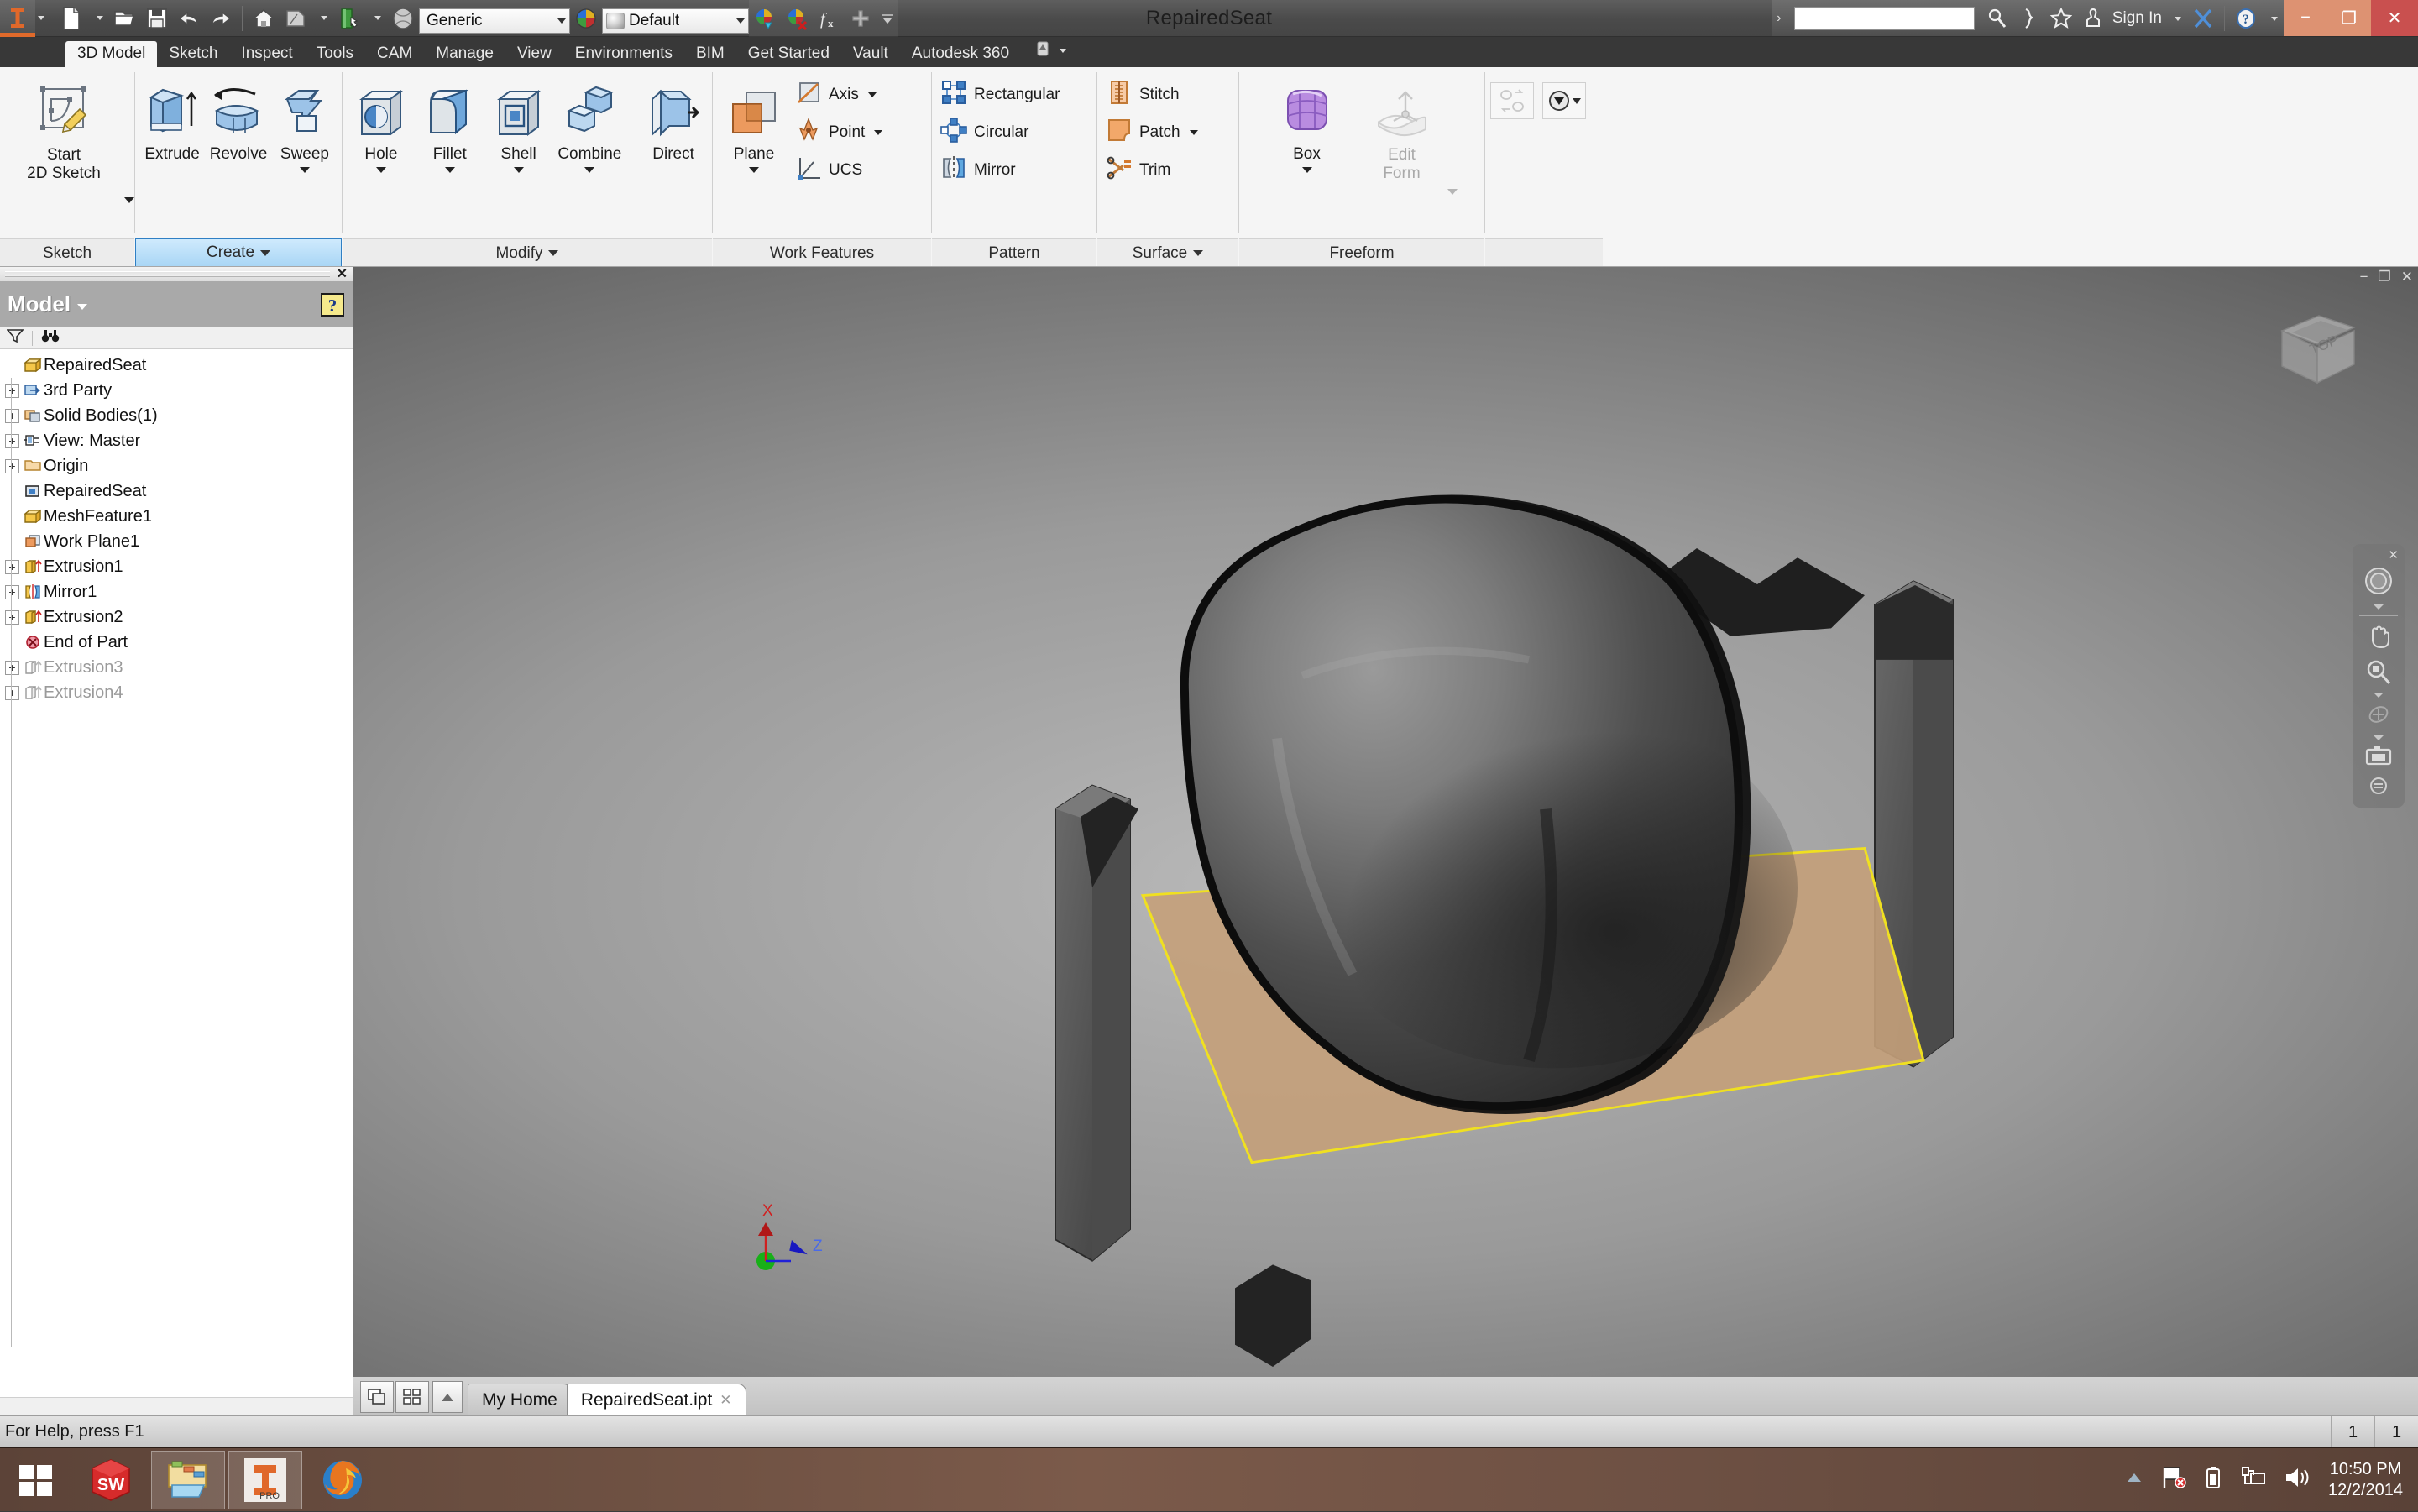  I want to click on stitch-button: Stitch, so click(1153, 94).